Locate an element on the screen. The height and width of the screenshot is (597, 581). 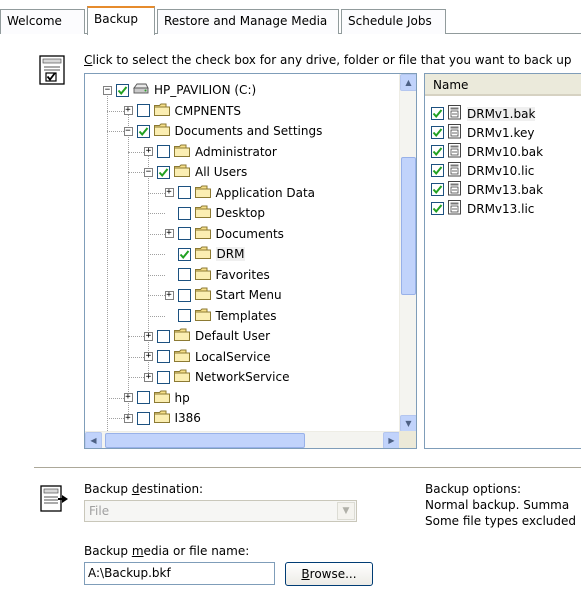
tree-item-label: Documents and Settings is located at coordinates (248, 131).